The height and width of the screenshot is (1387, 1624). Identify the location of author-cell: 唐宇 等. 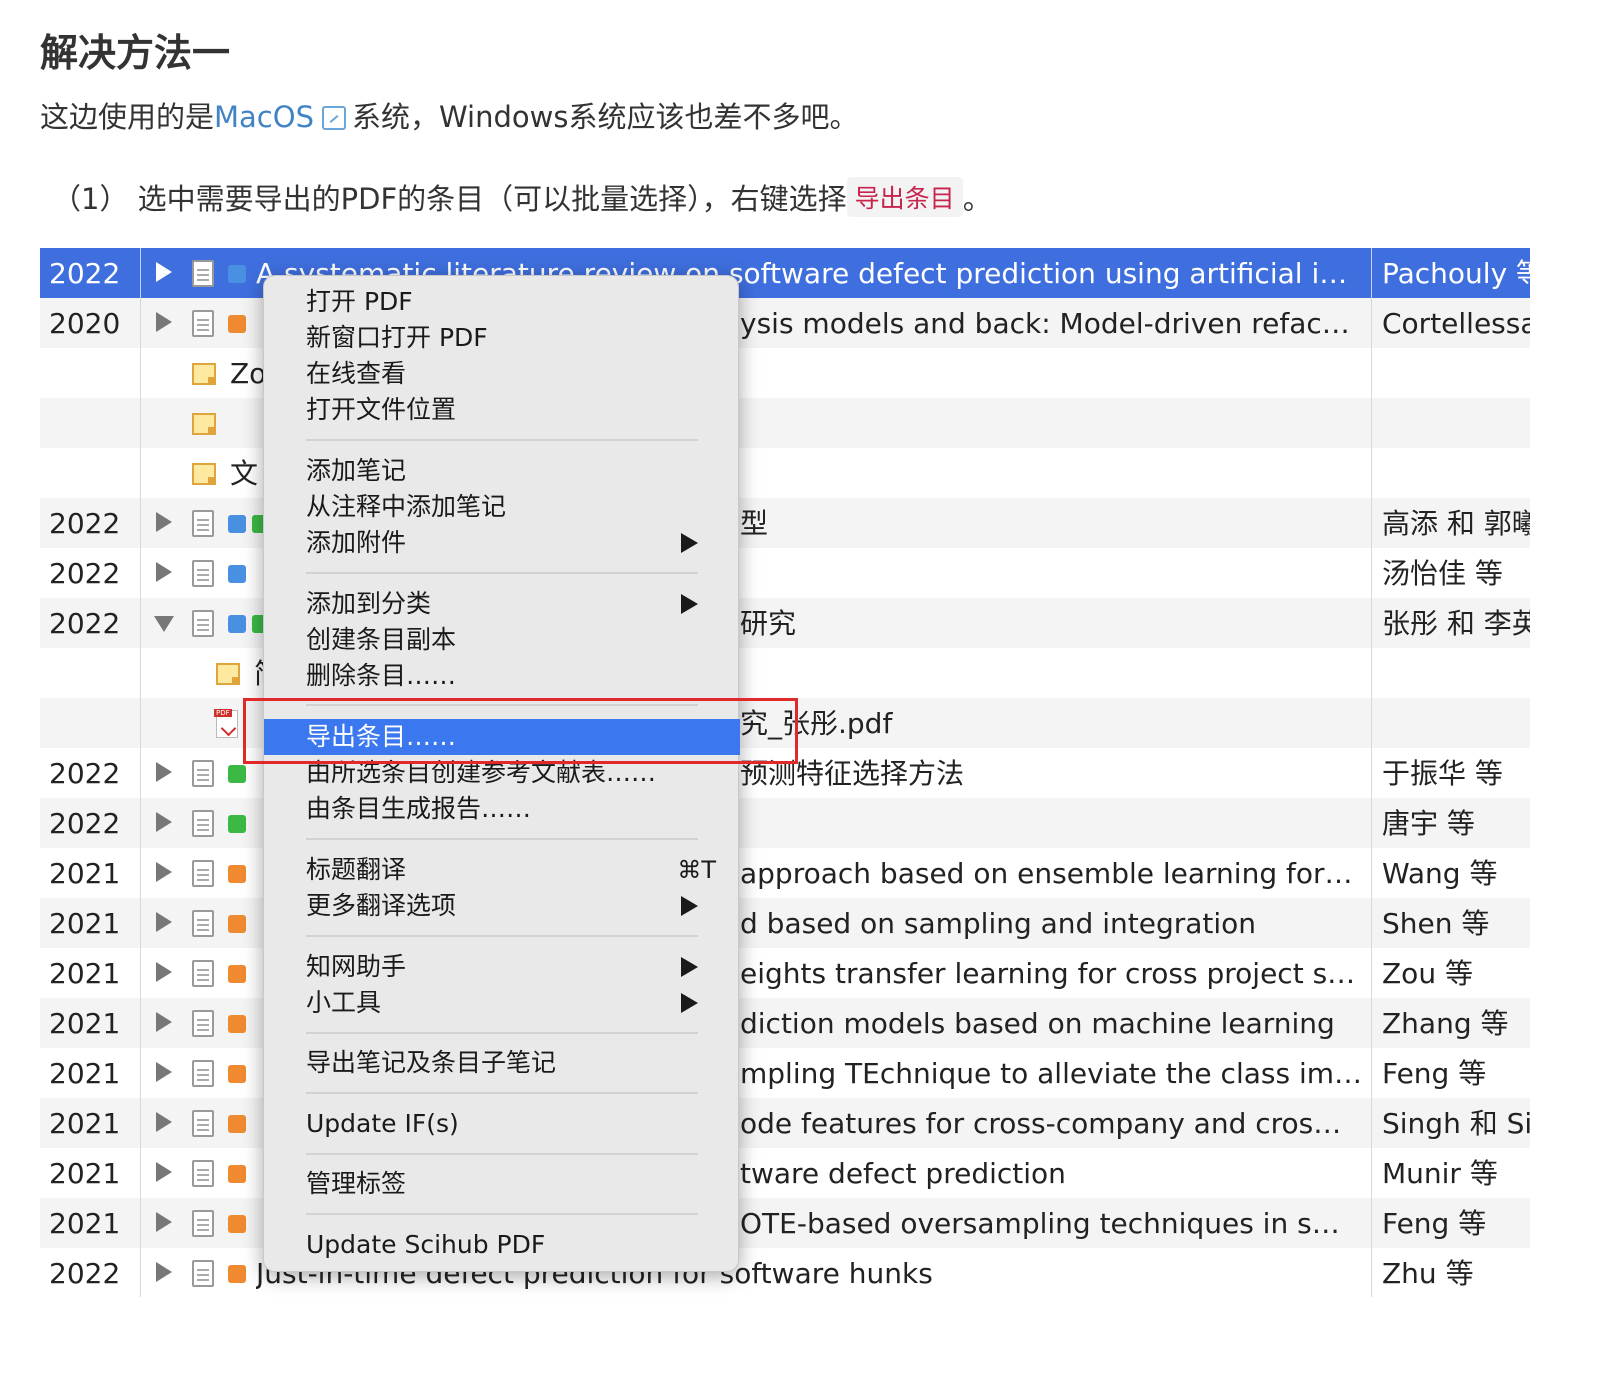
(1428, 823).